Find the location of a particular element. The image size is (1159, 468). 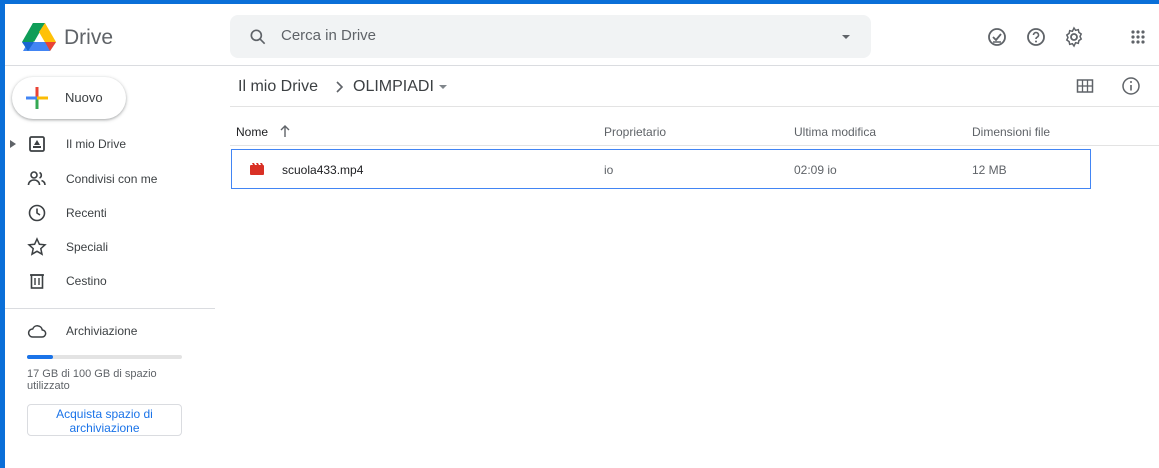

buy-storage-button: Acquista spazio di archiviazione is located at coordinates (104, 420).